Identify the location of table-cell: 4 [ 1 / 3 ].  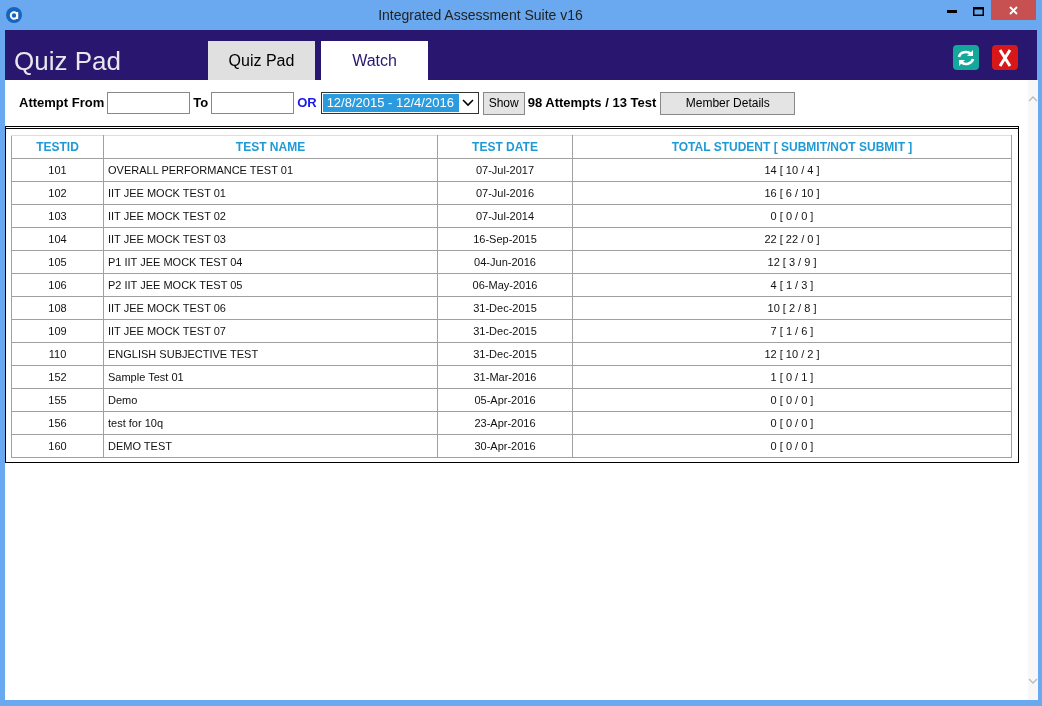
(792, 285).